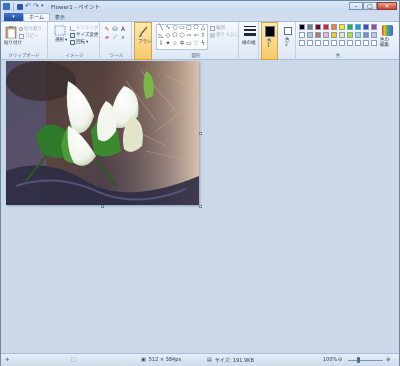  I want to click on paste-button, so click(11, 33).